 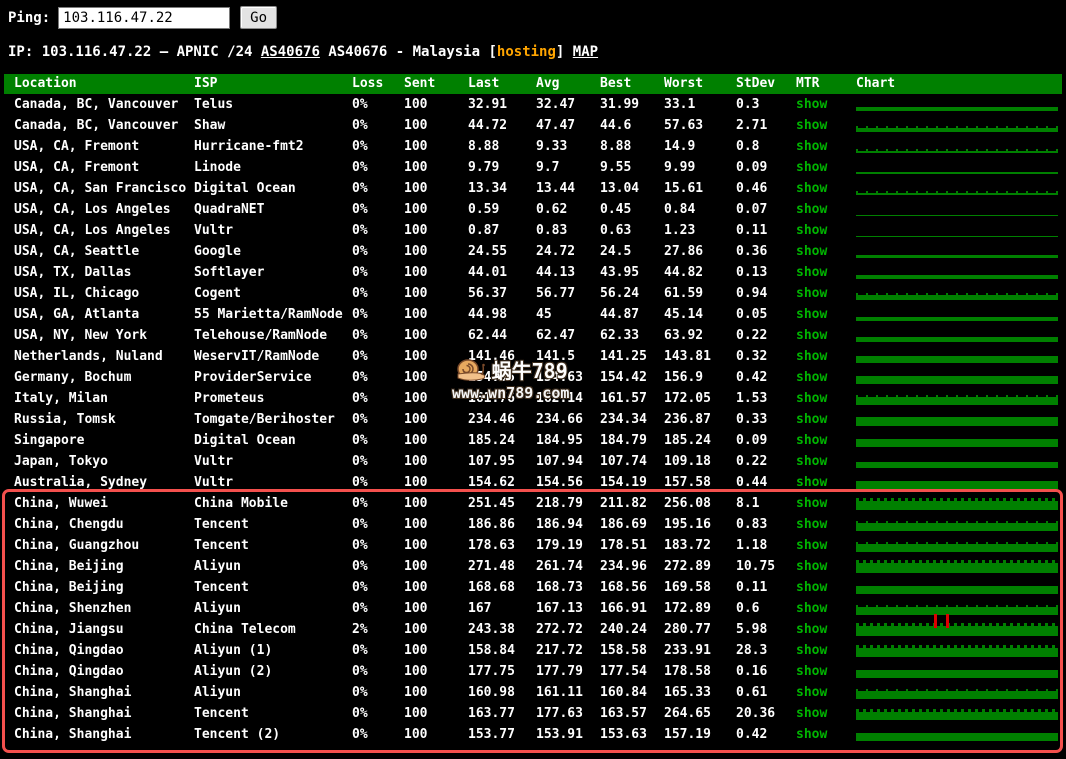 What do you see at coordinates (290, 52) in the screenshot?
I see `asn-link: AS40676` at bounding box center [290, 52].